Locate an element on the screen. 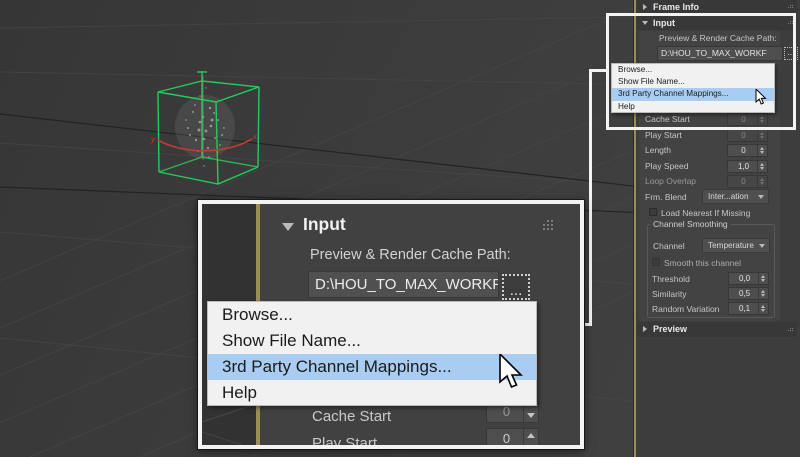 This screenshot has height=457, width=800. checkbox-label: Smooth this channel is located at coordinates (703, 263).